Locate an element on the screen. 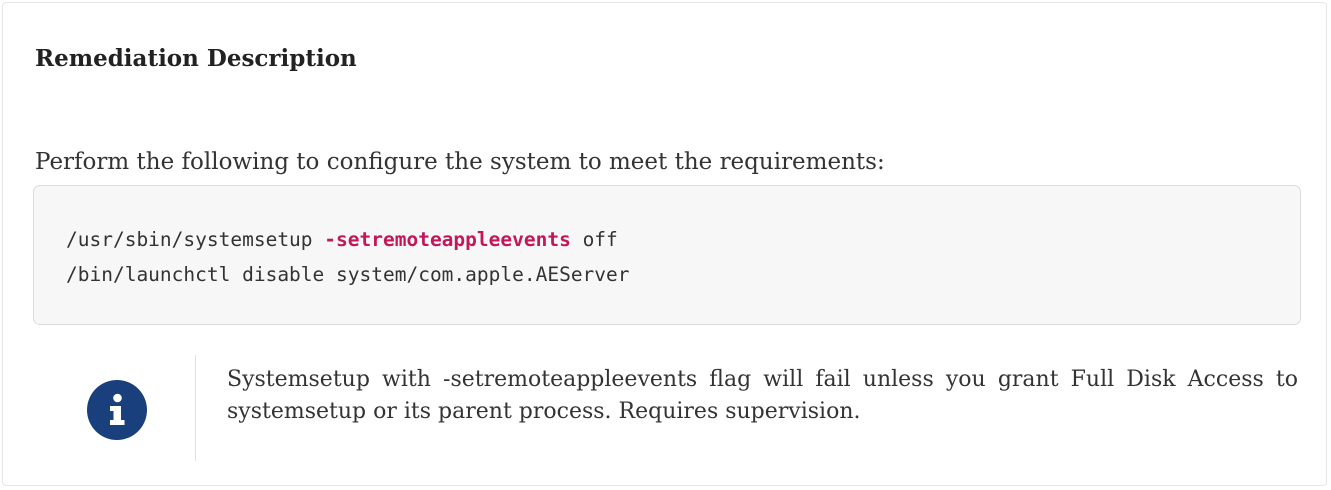 The image size is (1331, 490). note-icon-cell is located at coordinates (114, 408).